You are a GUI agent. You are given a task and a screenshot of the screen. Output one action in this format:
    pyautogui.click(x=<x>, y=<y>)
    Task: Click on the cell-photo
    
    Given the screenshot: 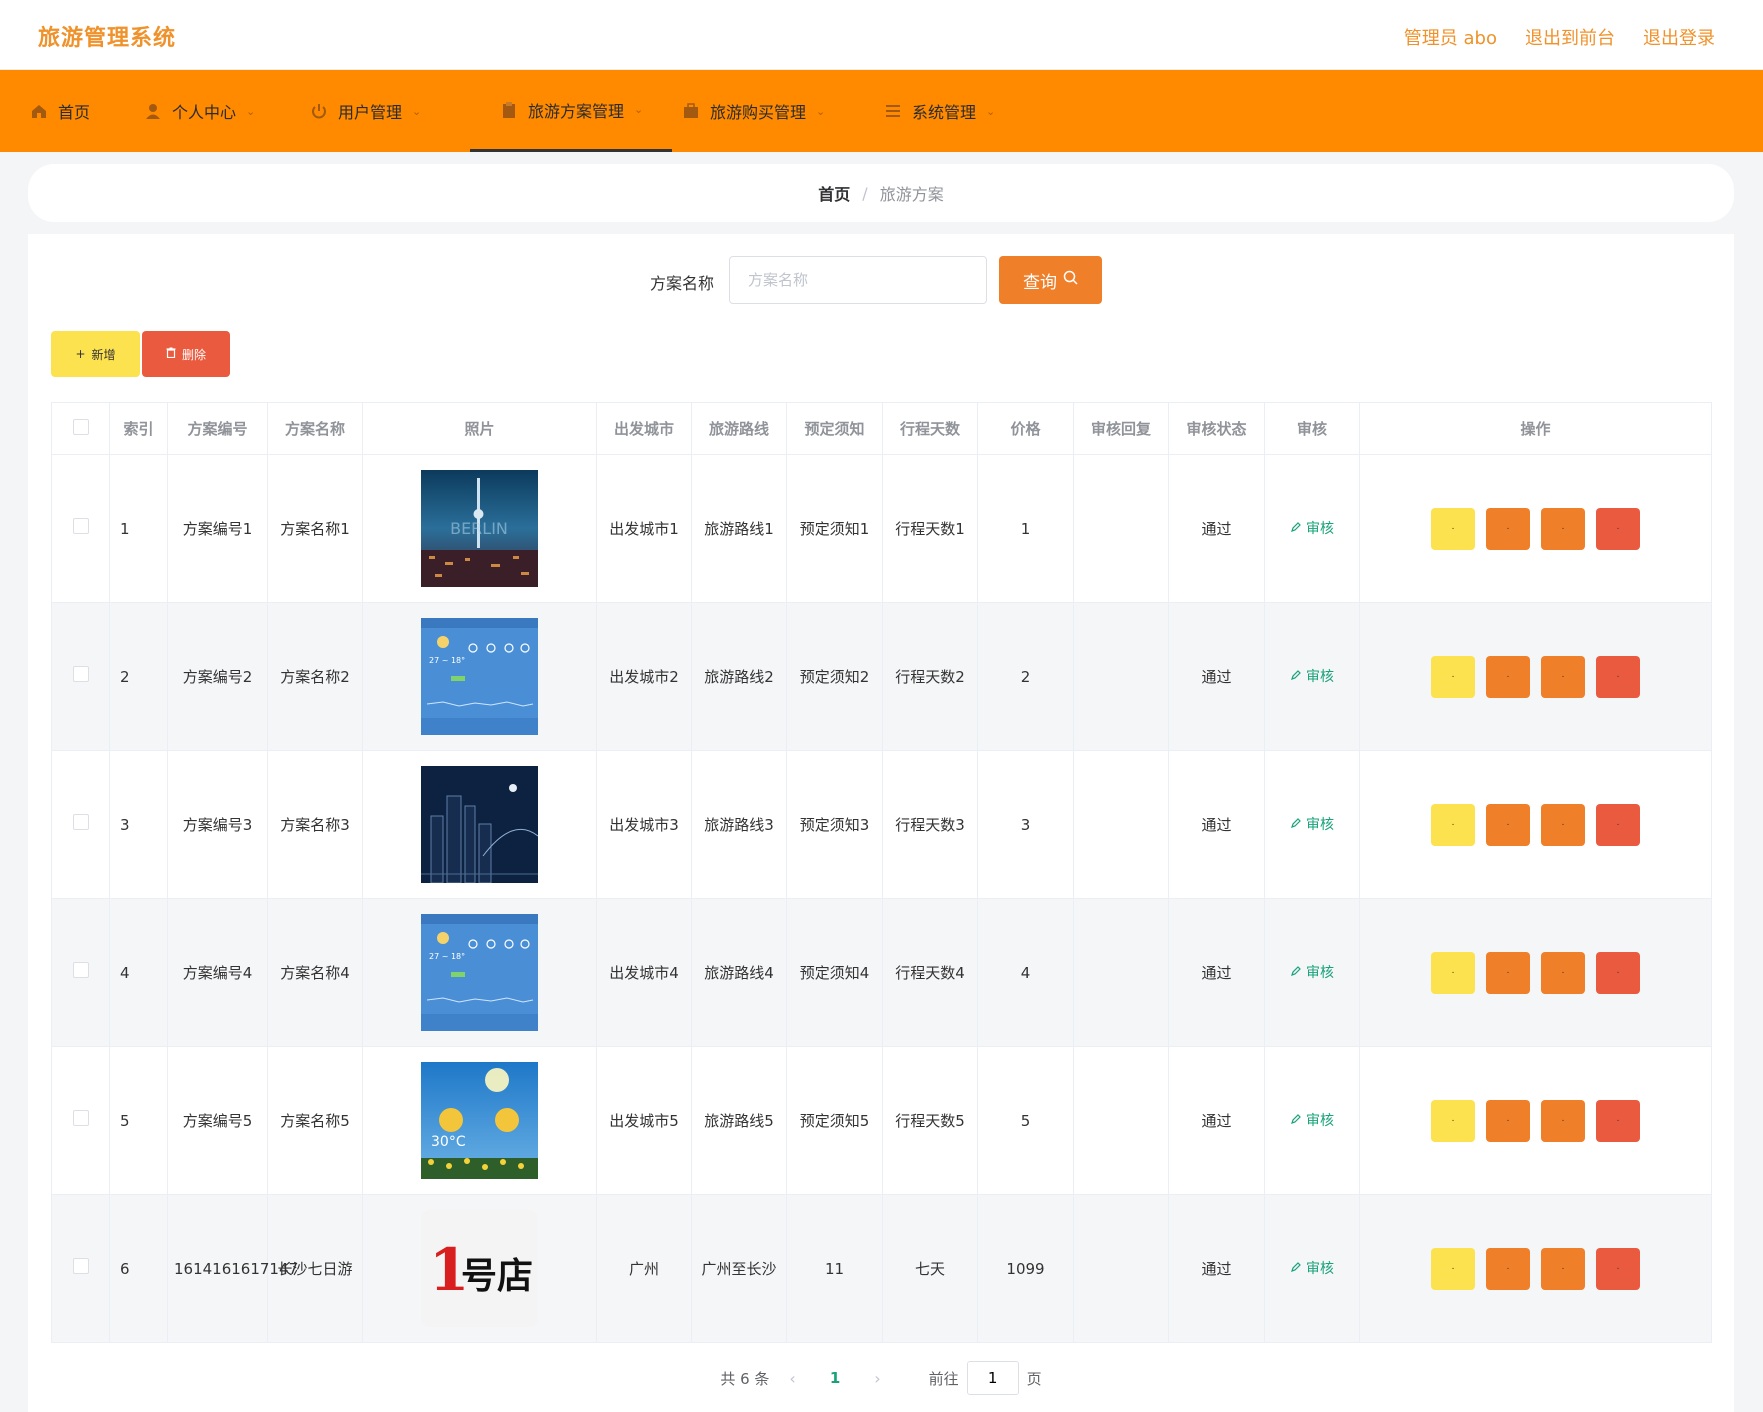 What is the action you would take?
    pyautogui.click(x=479, y=824)
    